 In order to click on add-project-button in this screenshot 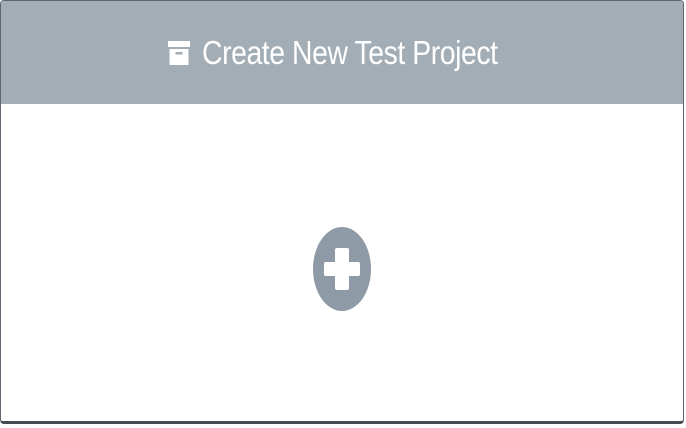, I will do `click(342, 270)`.